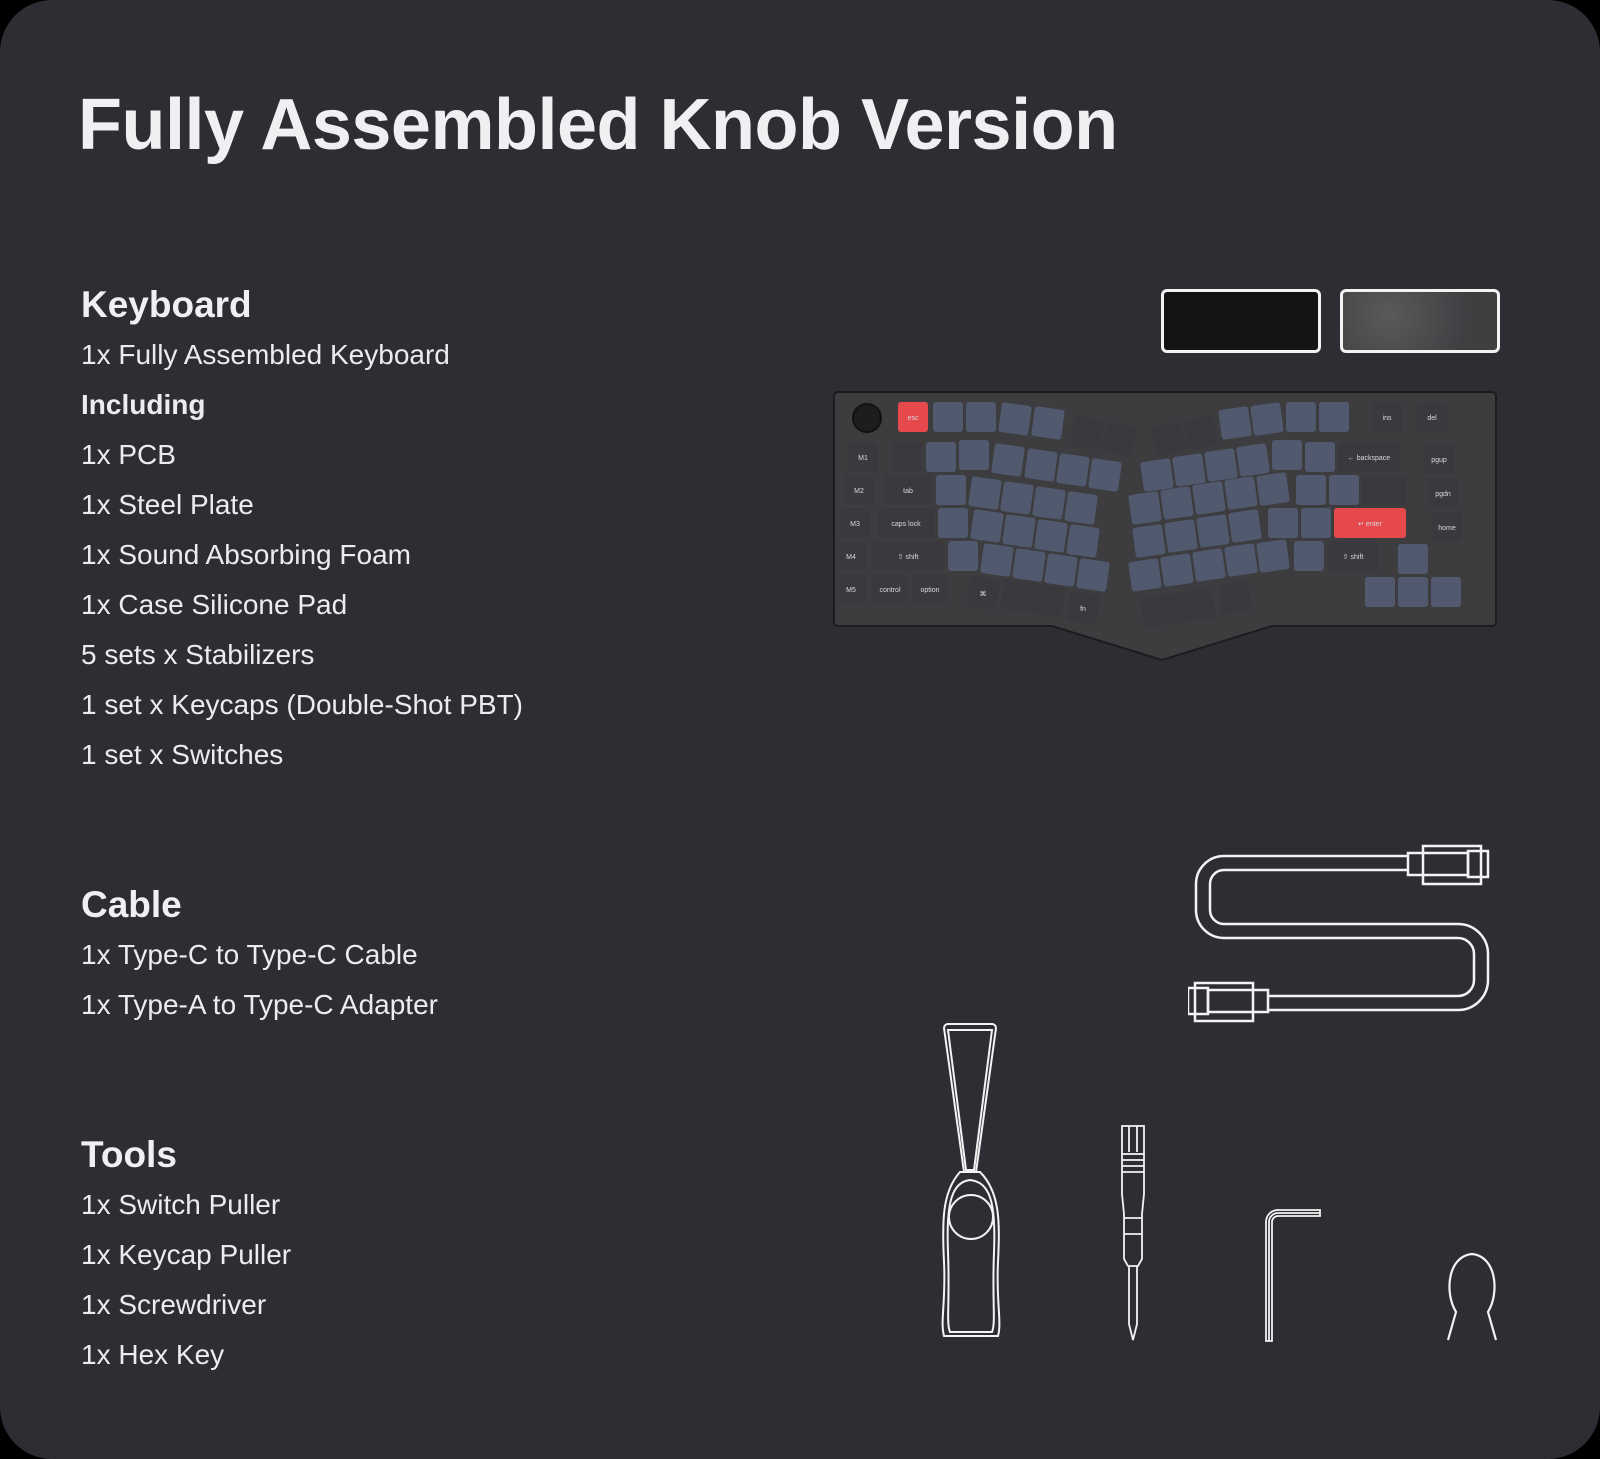 The image size is (1600, 1459). I want to click on cable-heading: Cable, so click(131, 904).